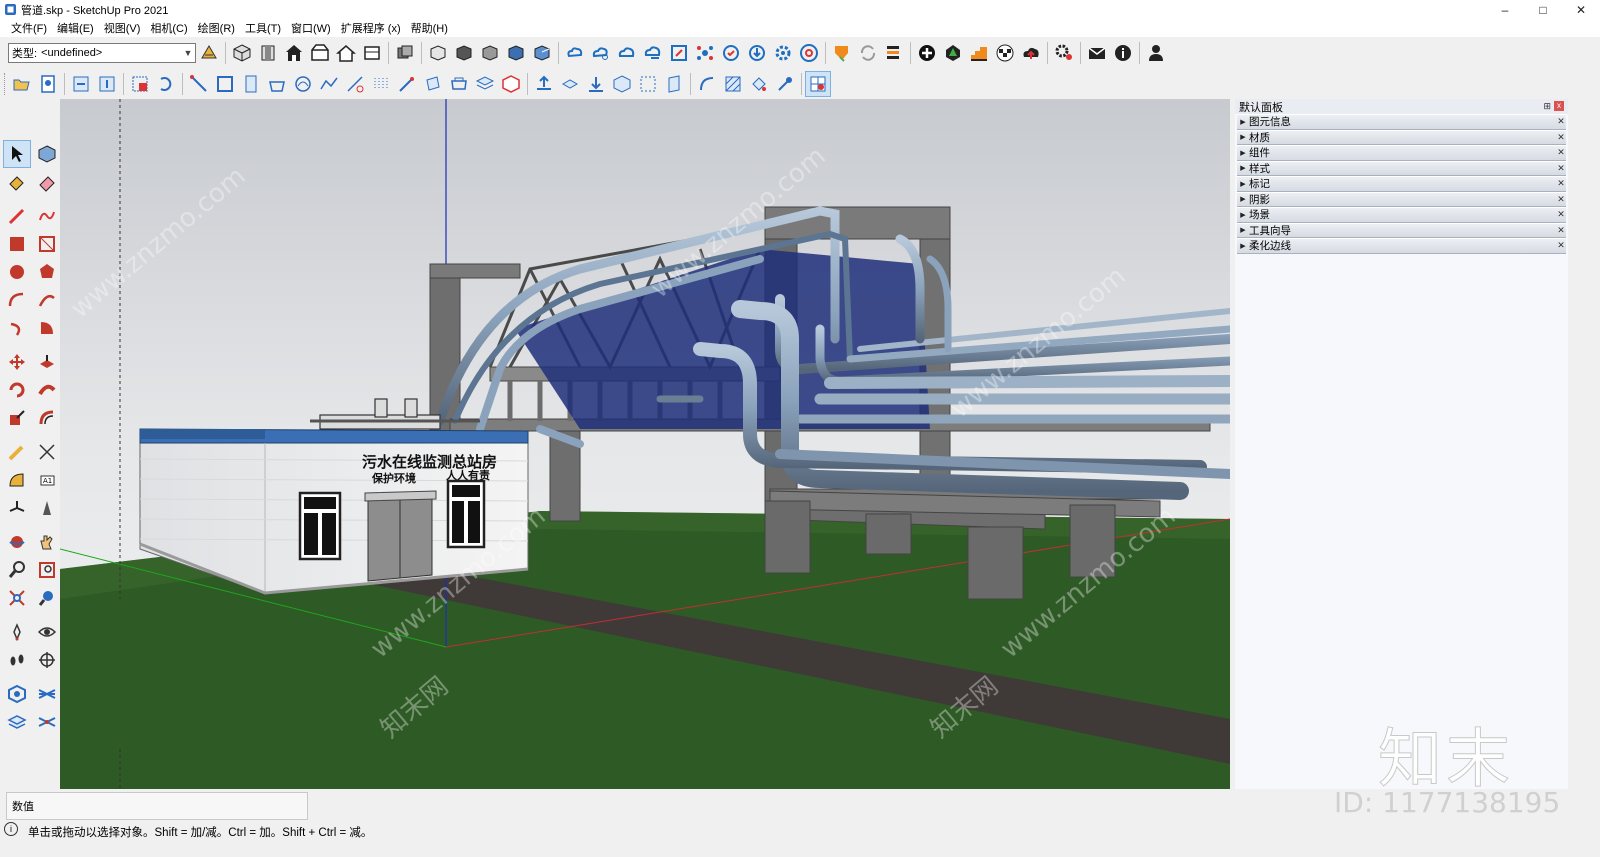  Describe the element at coordinates (544, 84) in the screenshot. I see `push-up-icon` at that location.